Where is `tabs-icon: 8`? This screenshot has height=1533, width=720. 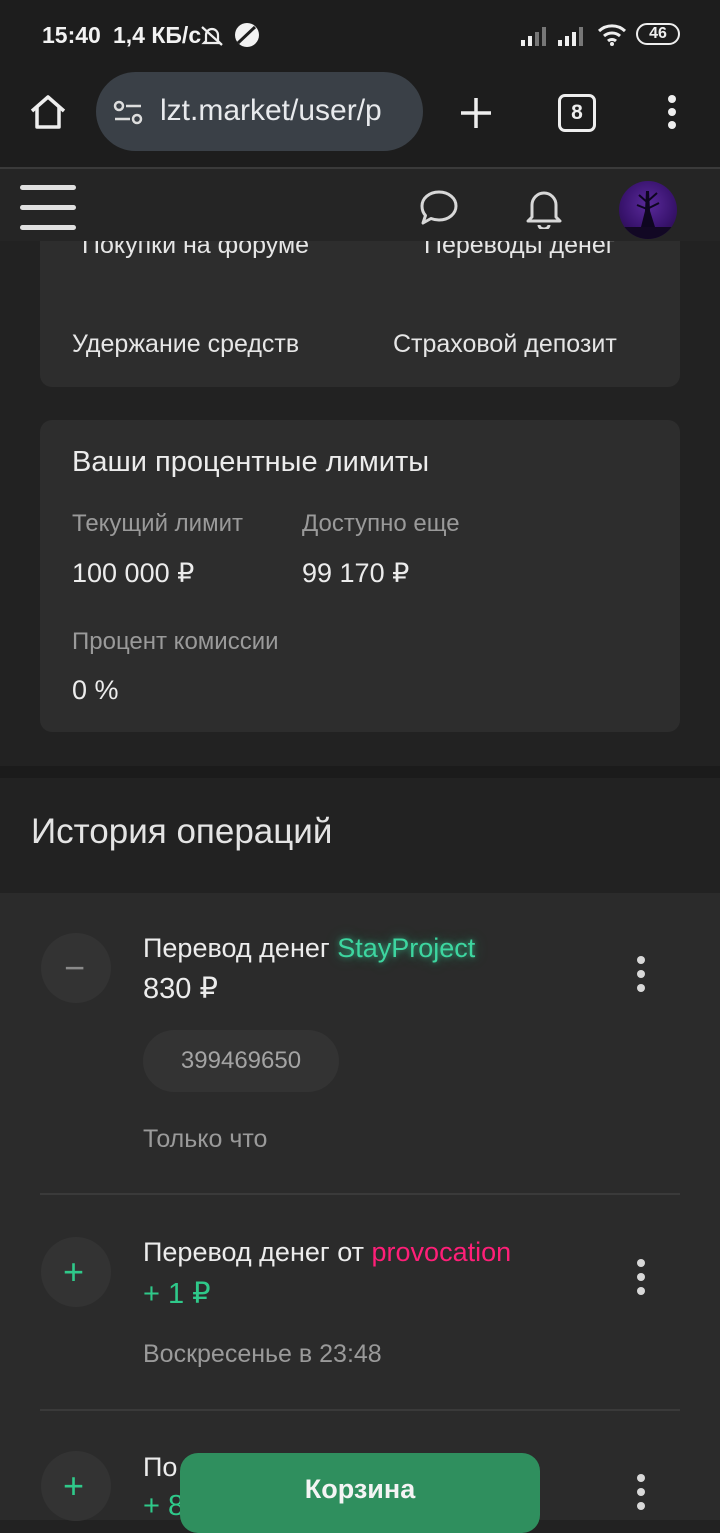 tabs-icon: 8 is located at coordinates (577, 113).